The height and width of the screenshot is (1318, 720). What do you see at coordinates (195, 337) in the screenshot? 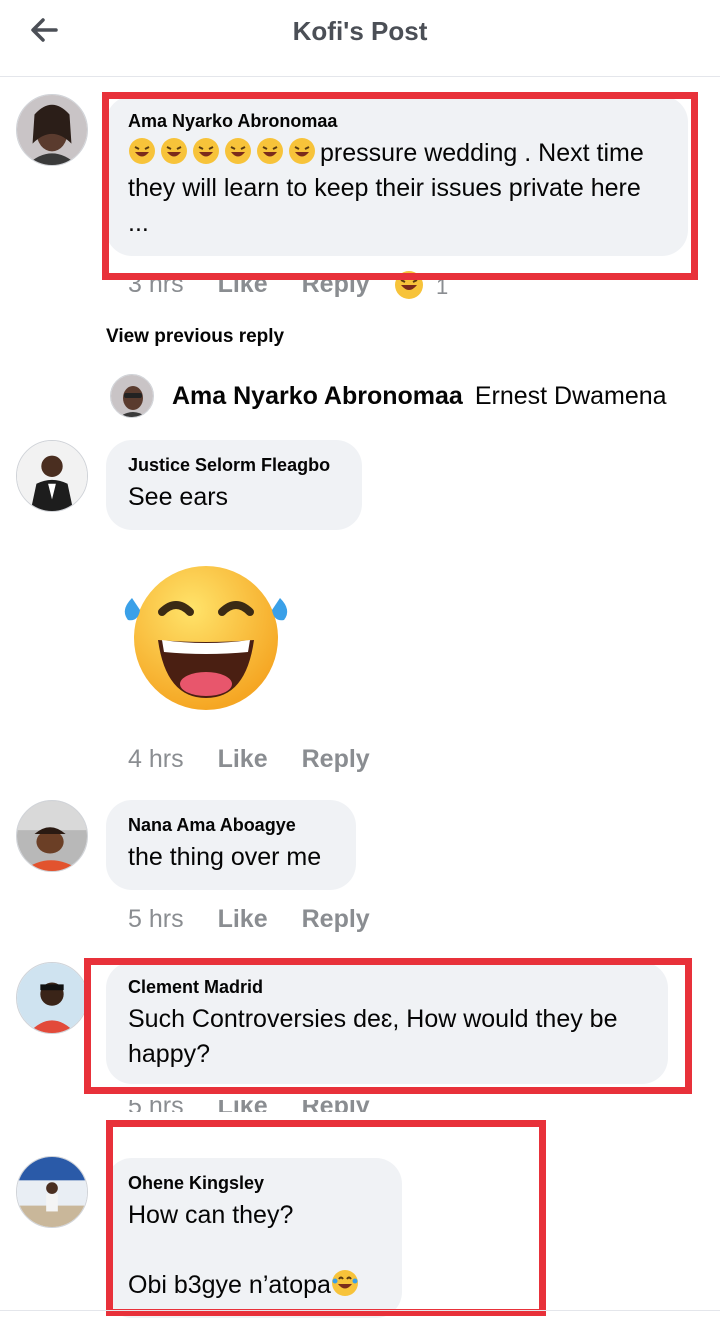
I see `view-previous-reply-link: View previous reply` at bounding box center [195, 337].